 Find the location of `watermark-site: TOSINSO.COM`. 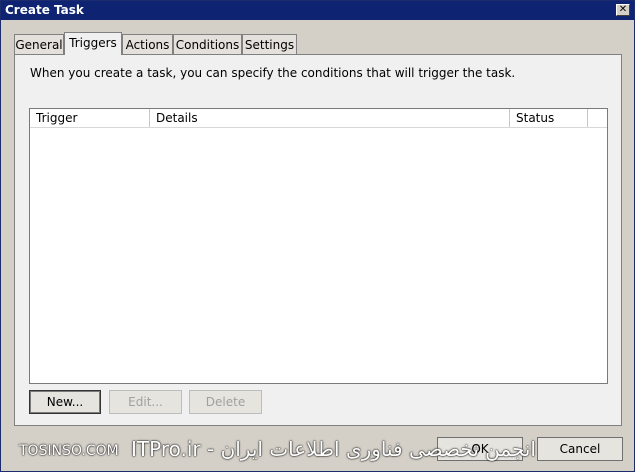

watermark-site: TOSINSO.COM is located at coordinates (69, 451).